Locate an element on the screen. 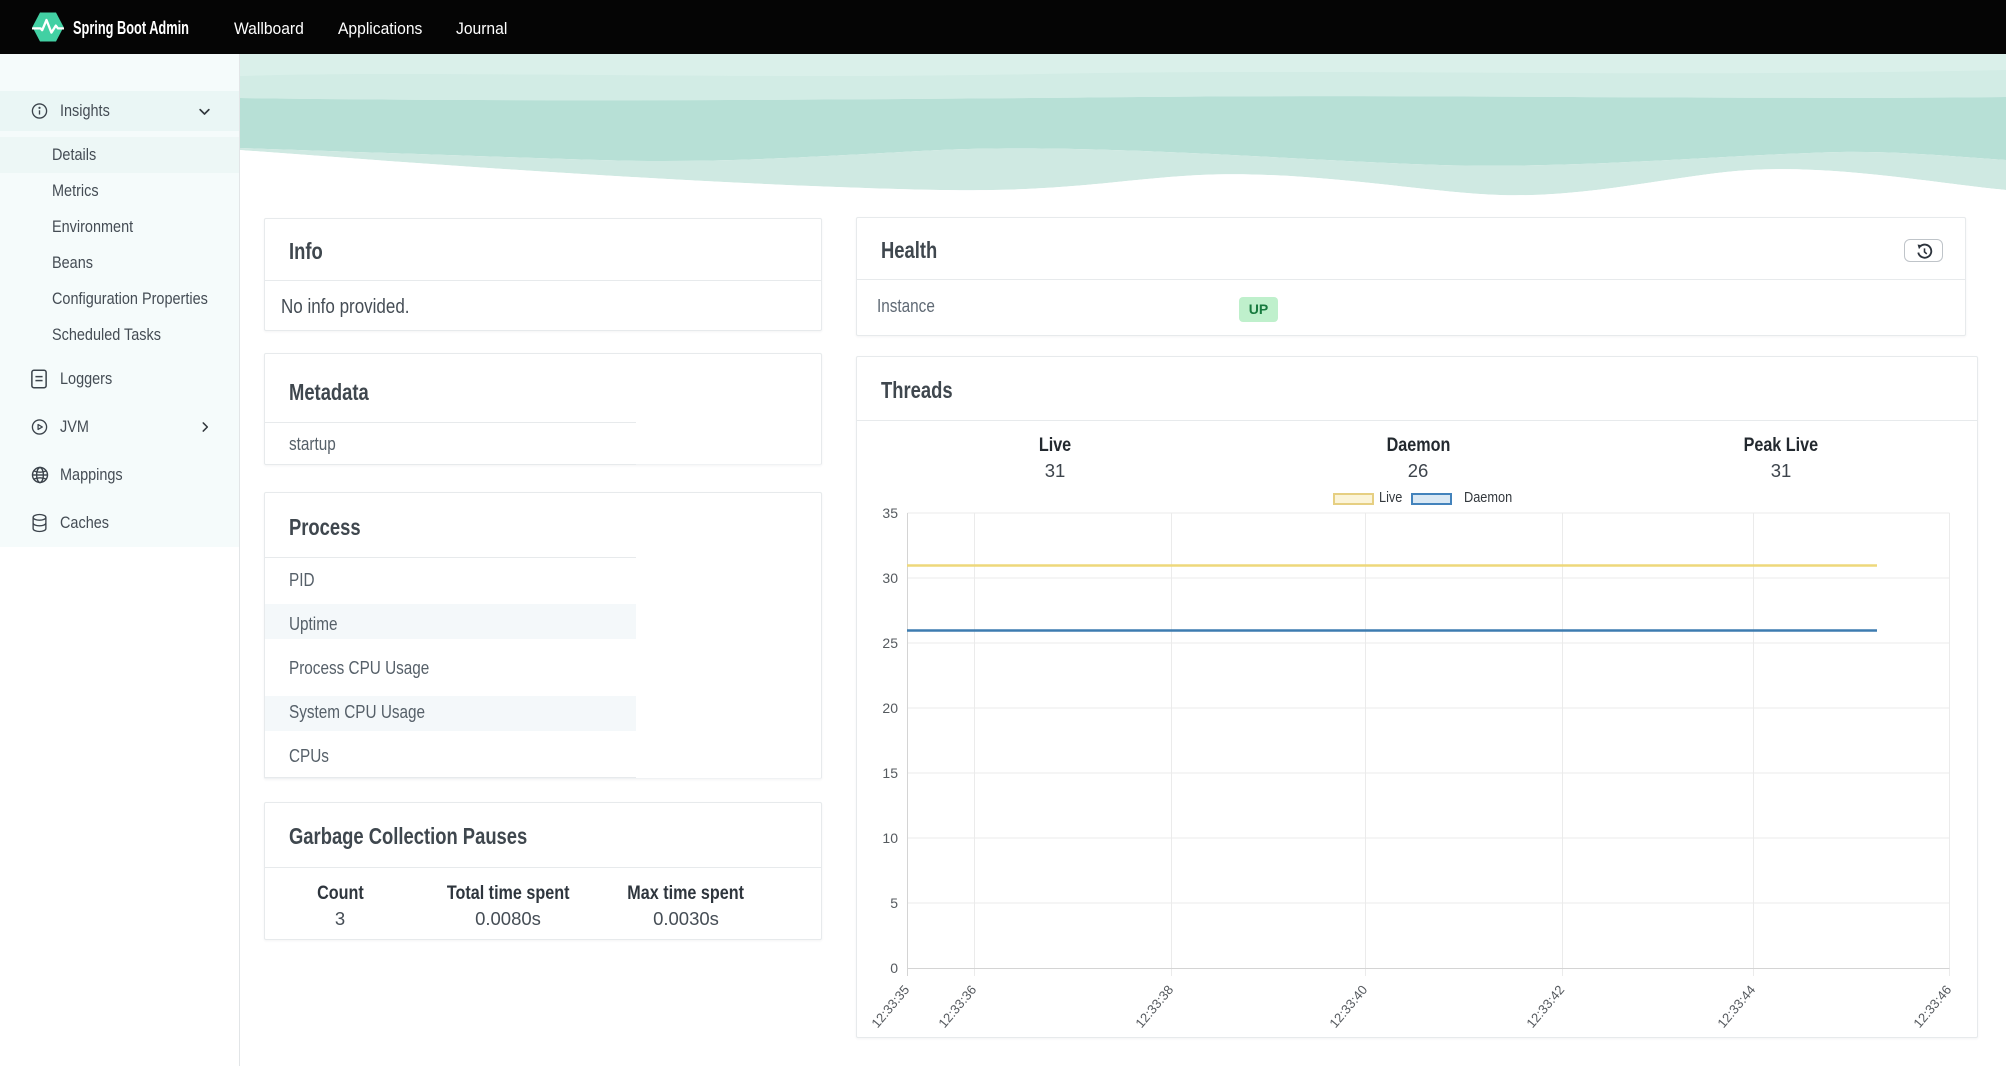 This screenshot has height=1066, width=2006. svg-text: 12:33:44 is located at coordinates (1736, 1006).